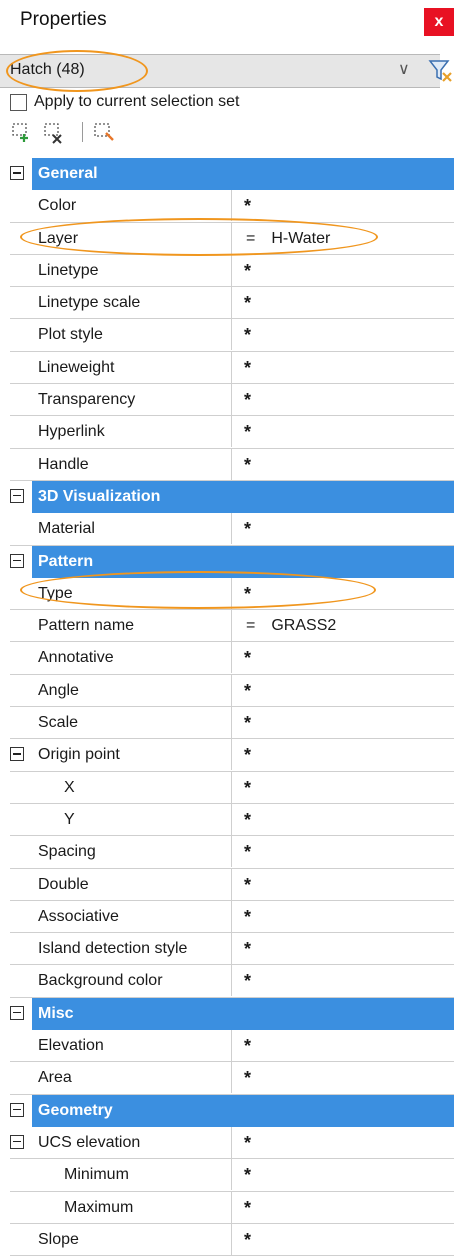 The image size is (454, 1257). I want to click on property-row: Linetype *, so click(232, 271).